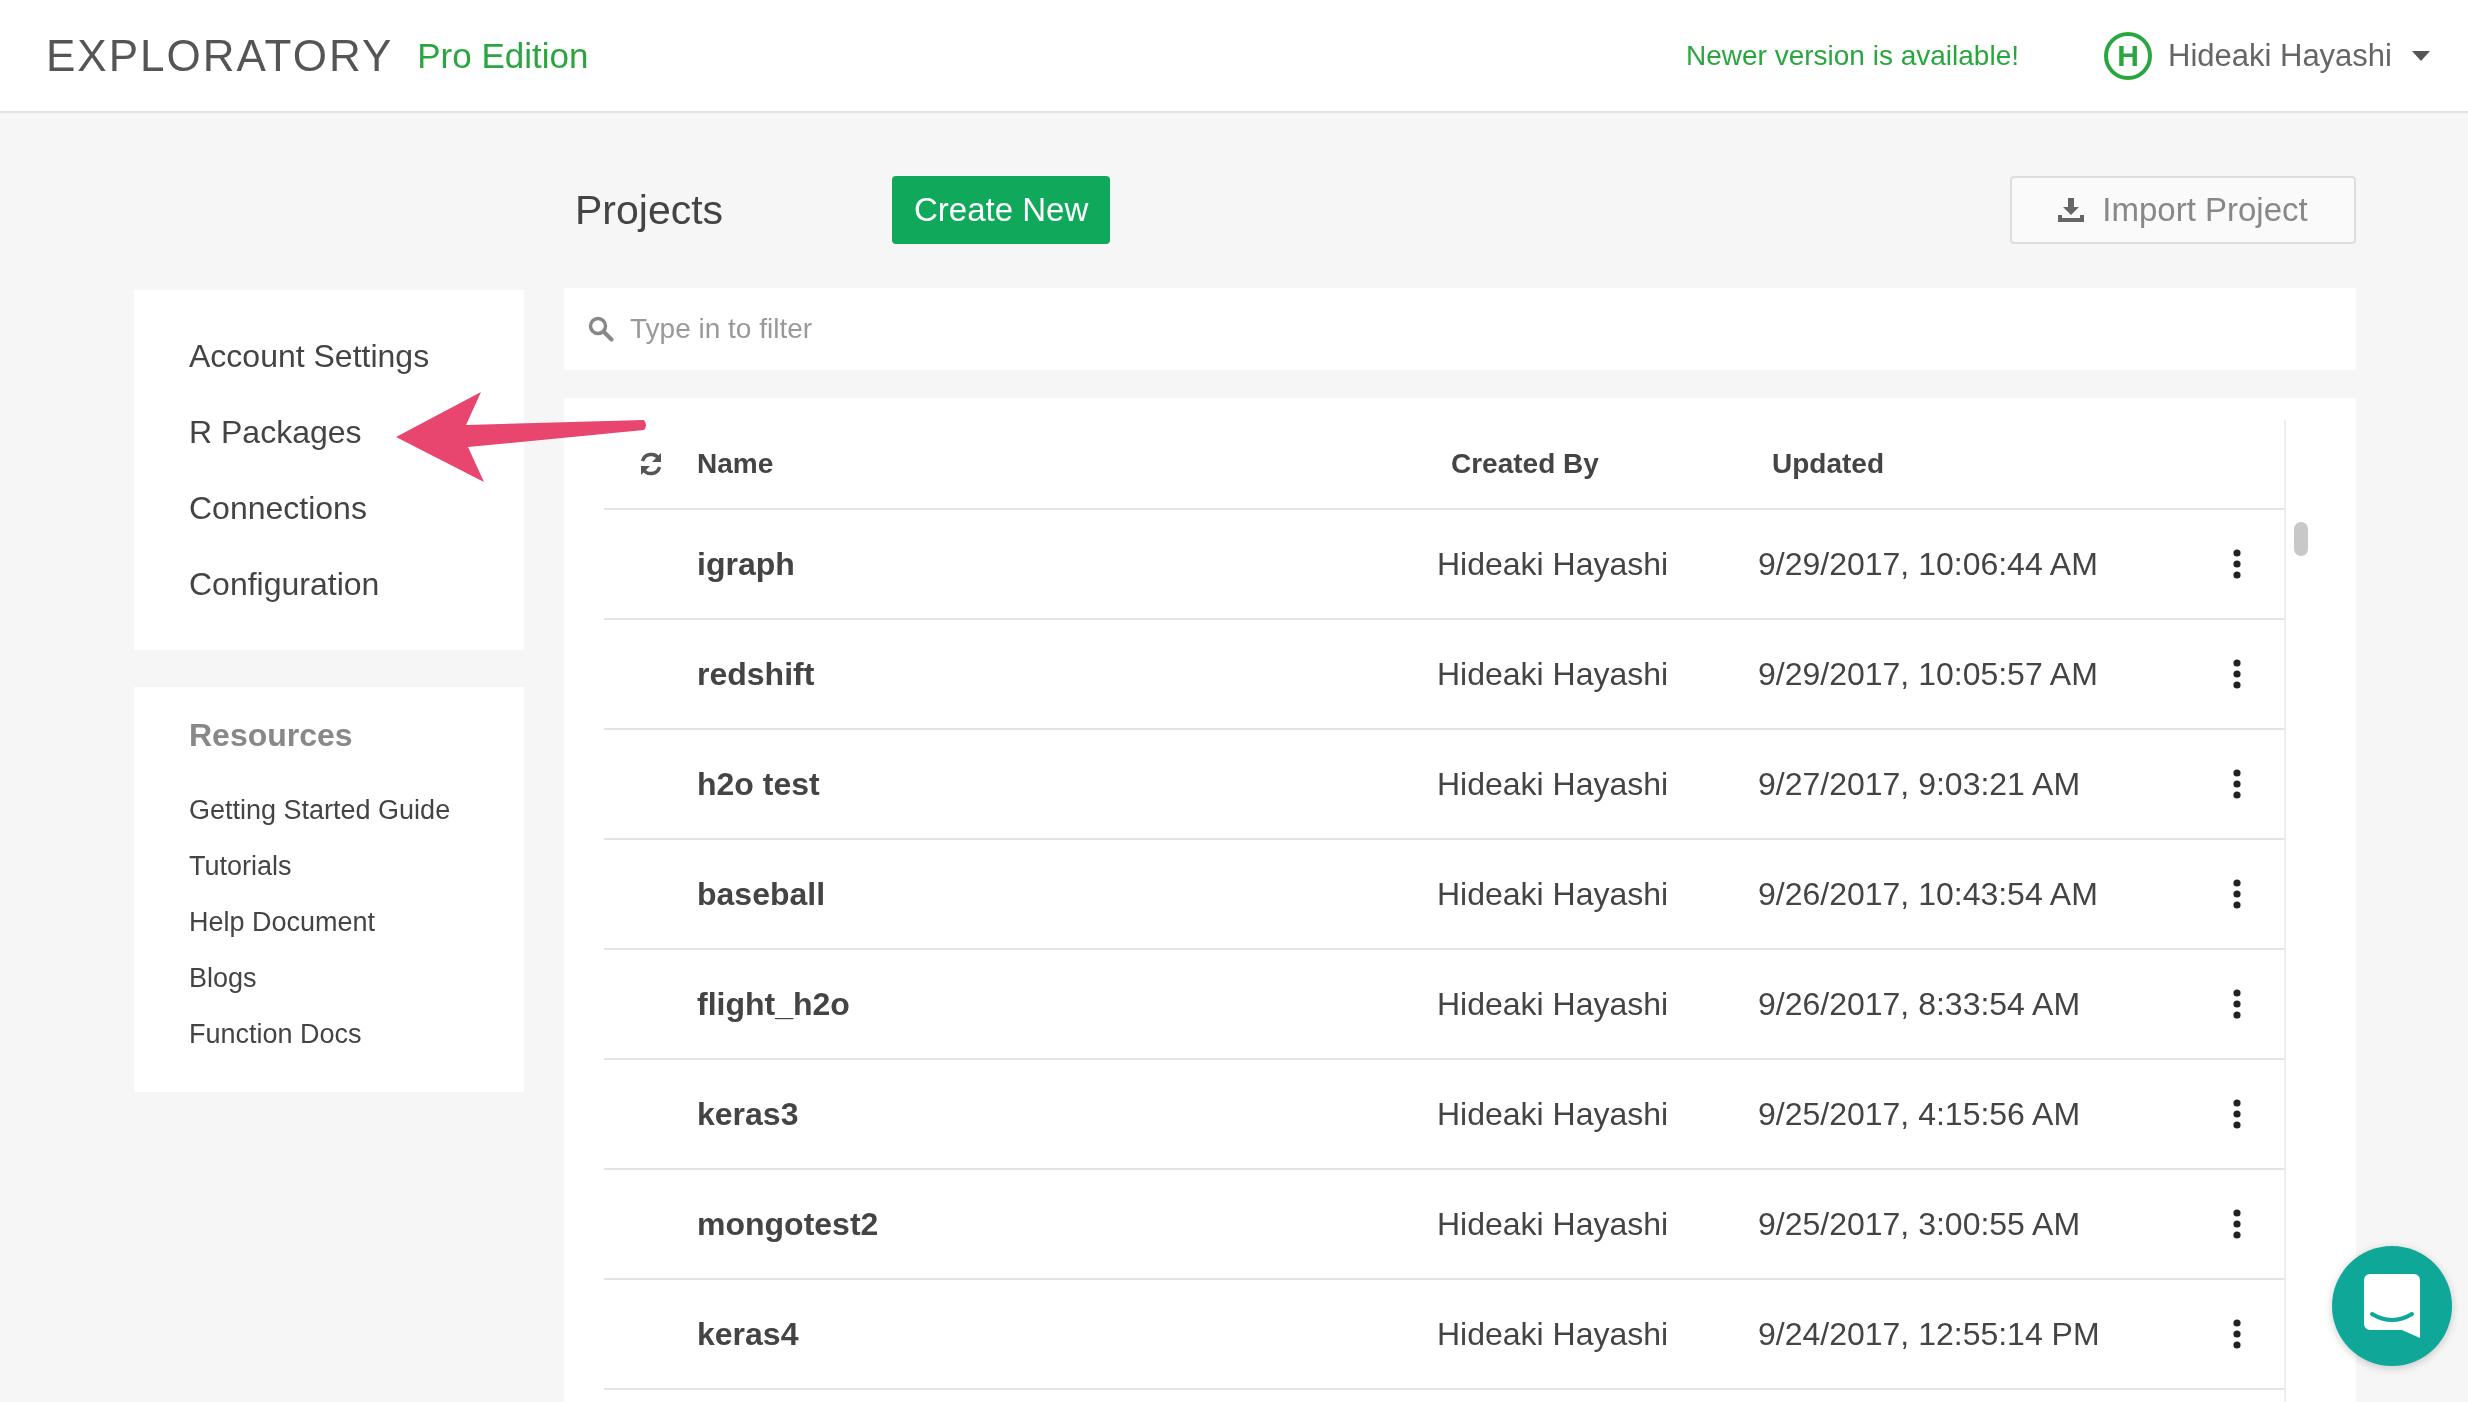 This screenshot has width=2468, height=1402. What do you see at coordinates (271, 735) in the screenshot?
I see `resources-heading: Resources` at bounding box center [271, 735].